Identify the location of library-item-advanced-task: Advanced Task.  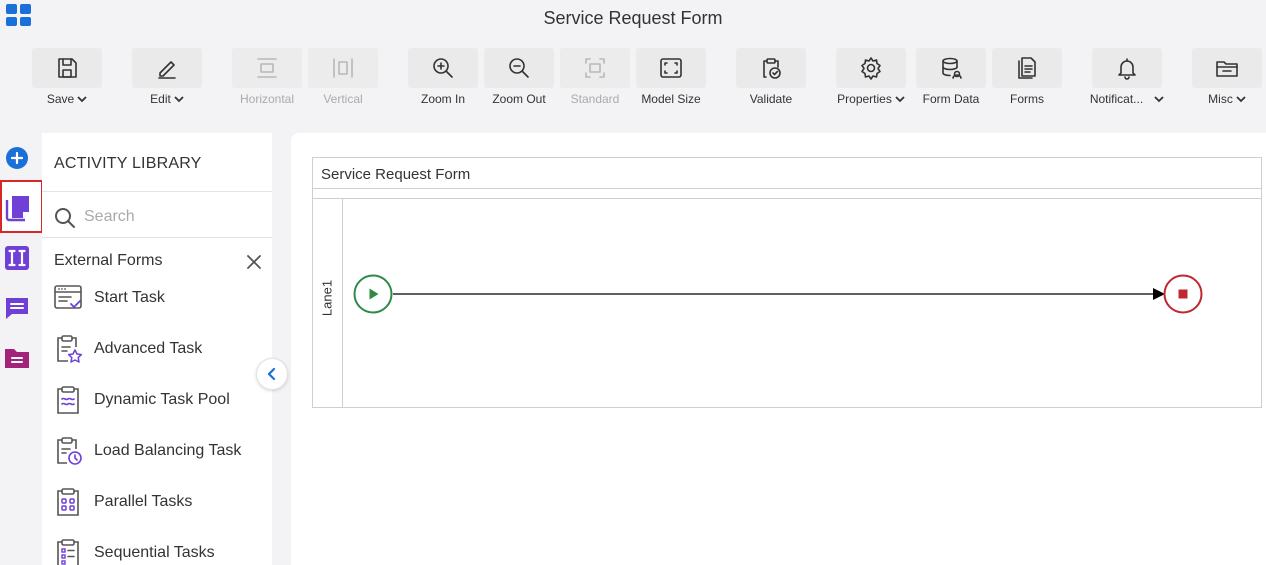
(127, 349).